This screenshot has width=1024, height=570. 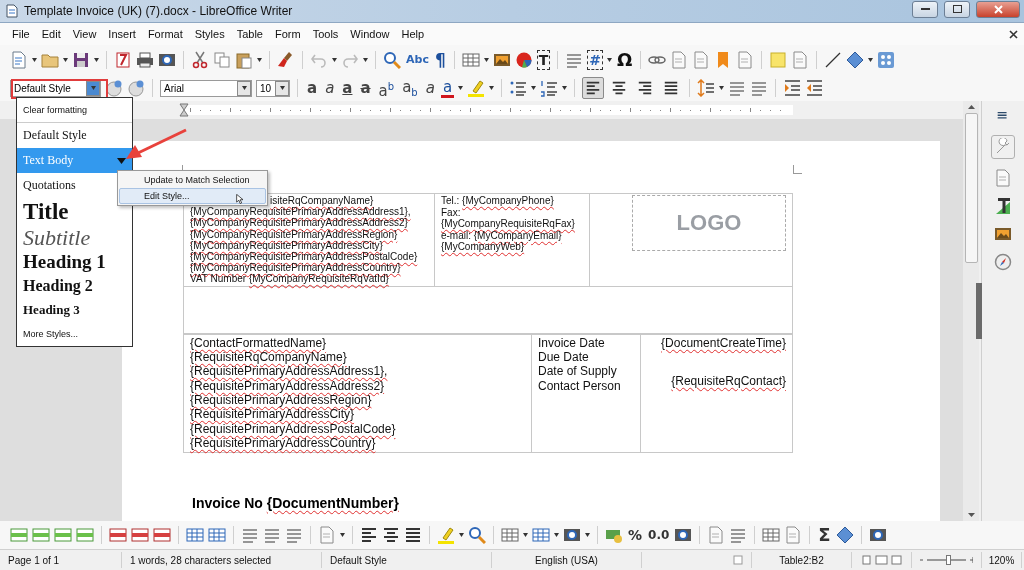 I want to click on sum-button: Σ, so click(x=824, y=535).